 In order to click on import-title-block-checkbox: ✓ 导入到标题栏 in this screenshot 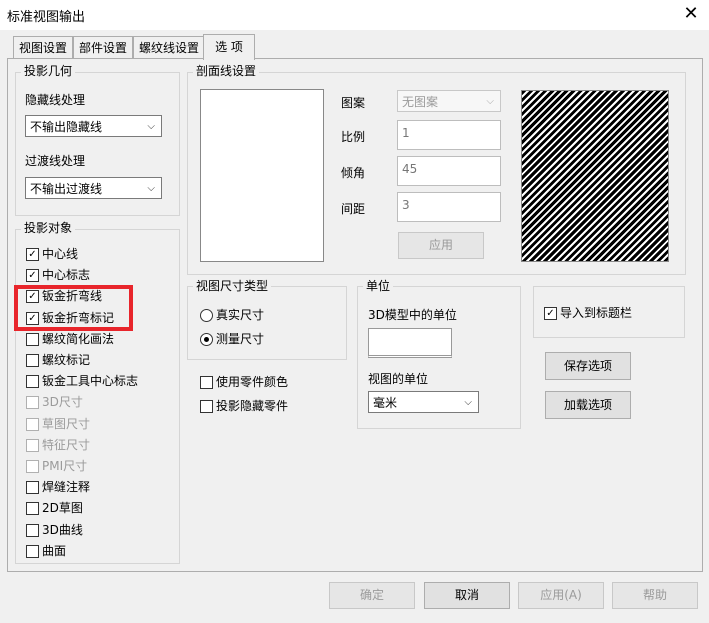, I will do `click(609, 313)`.